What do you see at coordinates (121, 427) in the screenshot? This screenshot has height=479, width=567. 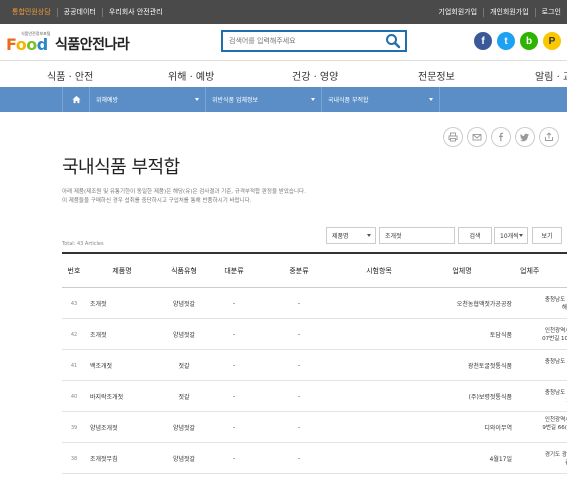 I see `cell-product: 양념조개젓` at bounding box center [121, 427].